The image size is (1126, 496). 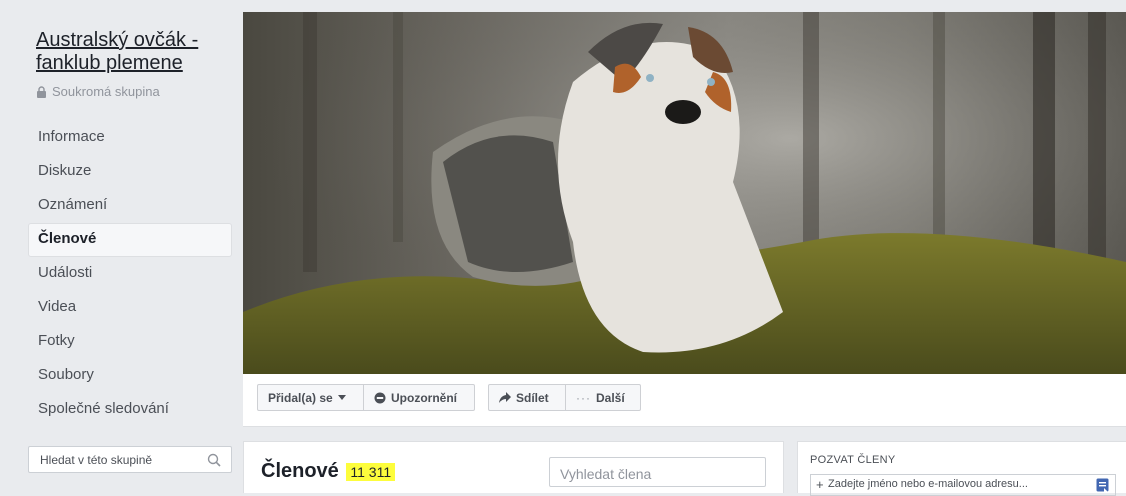 I want to click on more-button: ··· Další, so click(x=603, y=397).